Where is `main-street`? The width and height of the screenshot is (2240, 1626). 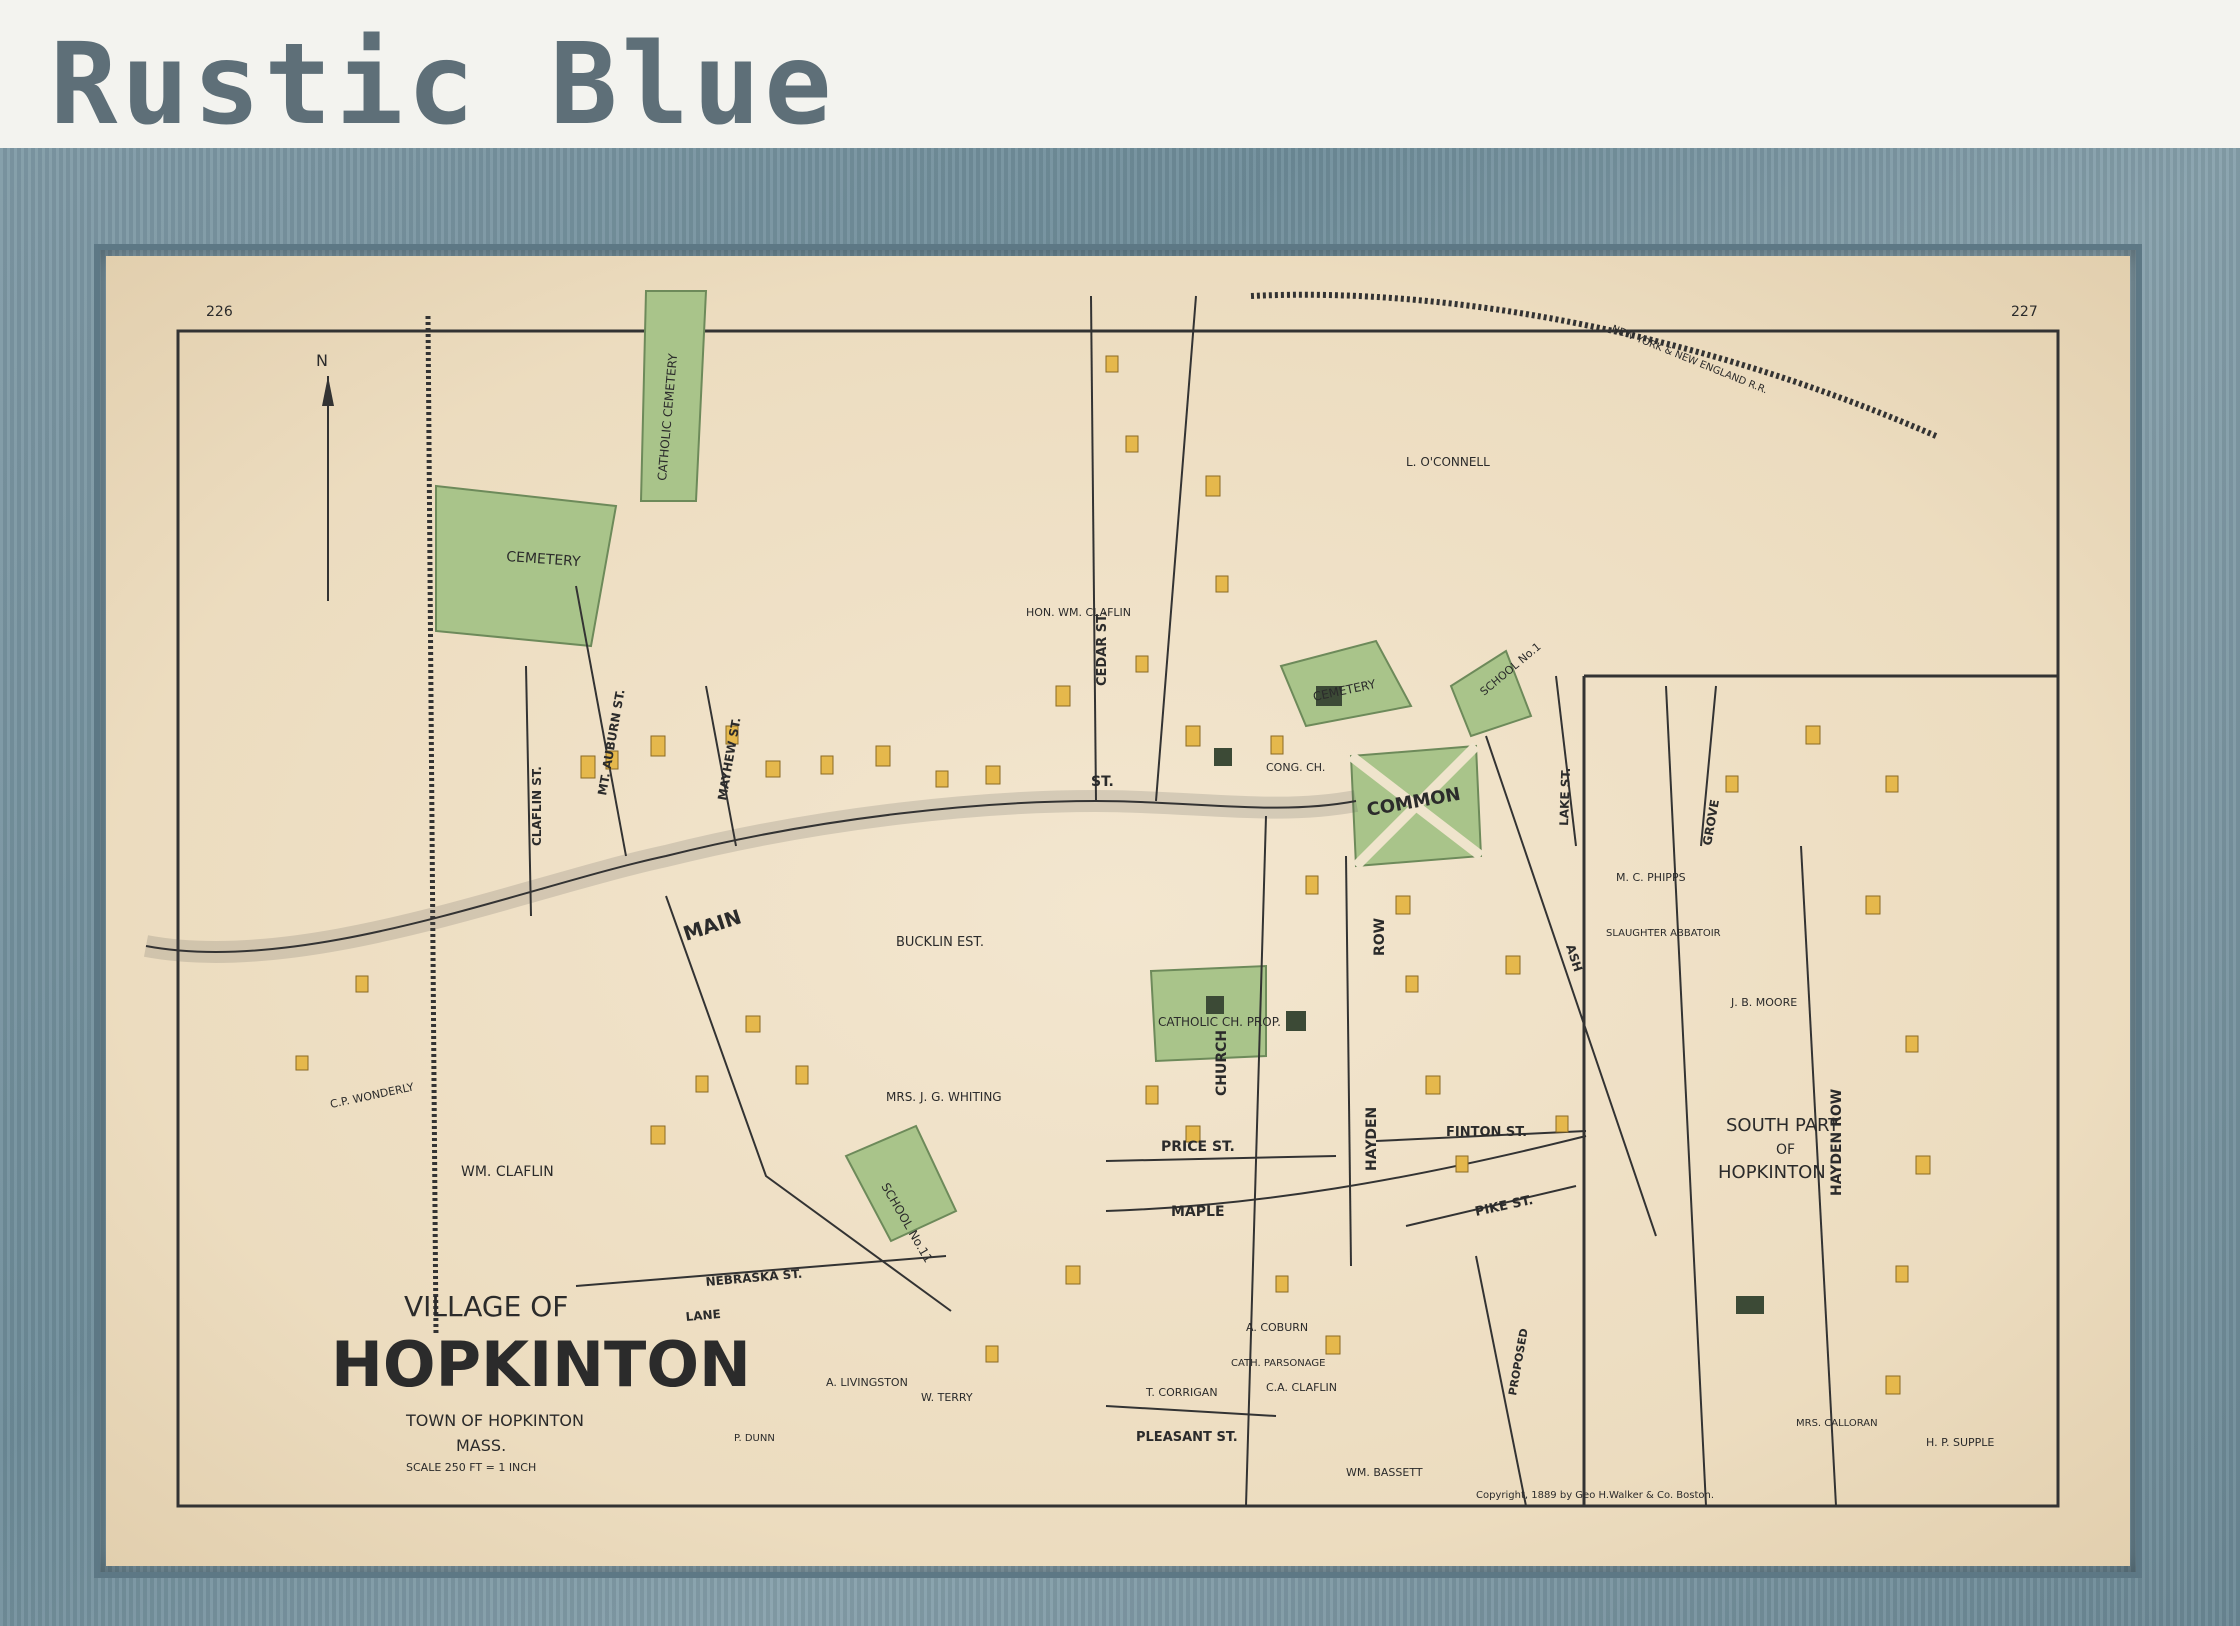
main-street is located at coordinates (751, 876).